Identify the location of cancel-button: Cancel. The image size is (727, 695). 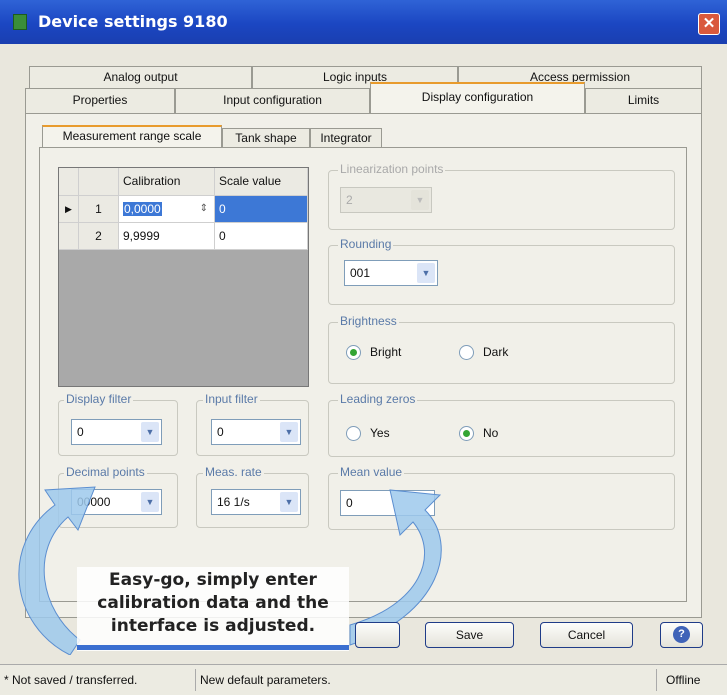
(586, 635).